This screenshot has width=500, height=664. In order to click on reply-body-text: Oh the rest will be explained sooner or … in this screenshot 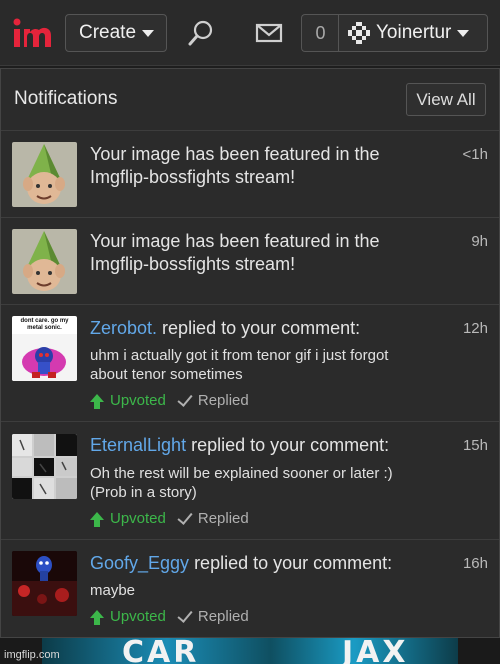, I will do `click(241, 473)`.